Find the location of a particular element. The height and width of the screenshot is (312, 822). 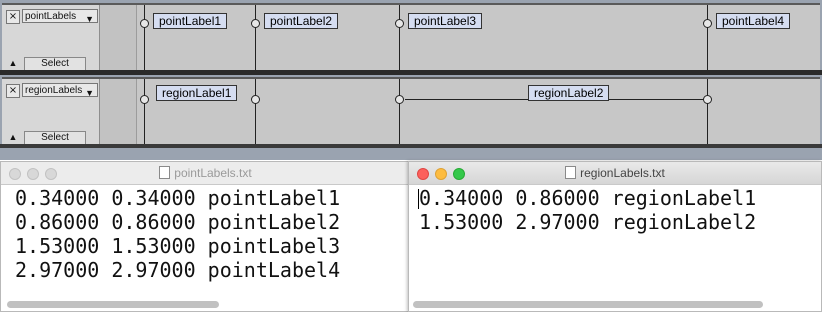

point-label: pointLabel1 is located at coordinates (190, 21).